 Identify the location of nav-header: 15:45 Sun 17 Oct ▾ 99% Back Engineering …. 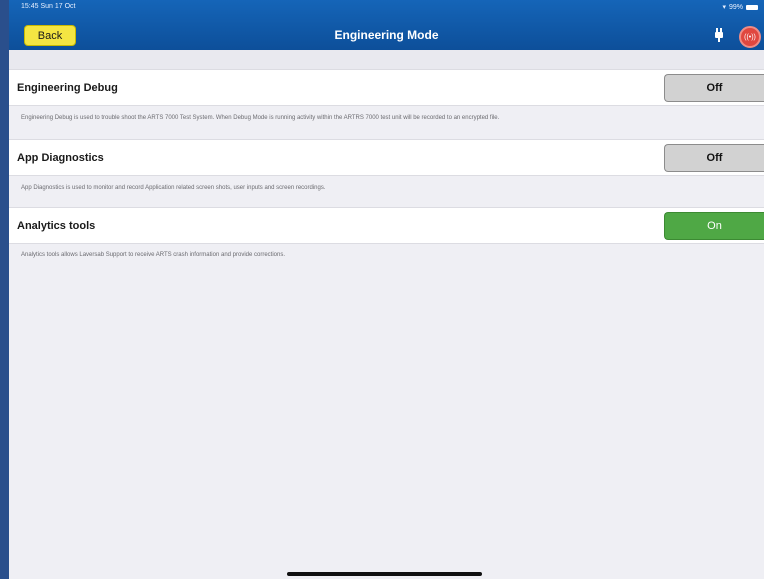
(386, 25).